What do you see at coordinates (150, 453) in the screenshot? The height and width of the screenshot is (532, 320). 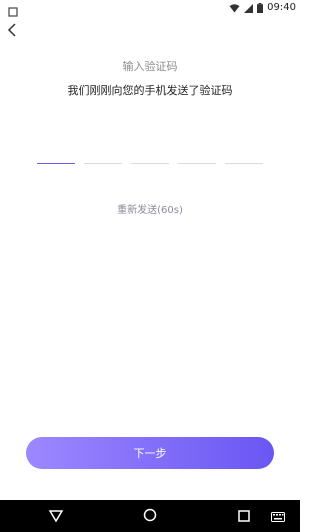 I see `next-step-button: 下一步` at bounding box center [150, 453].